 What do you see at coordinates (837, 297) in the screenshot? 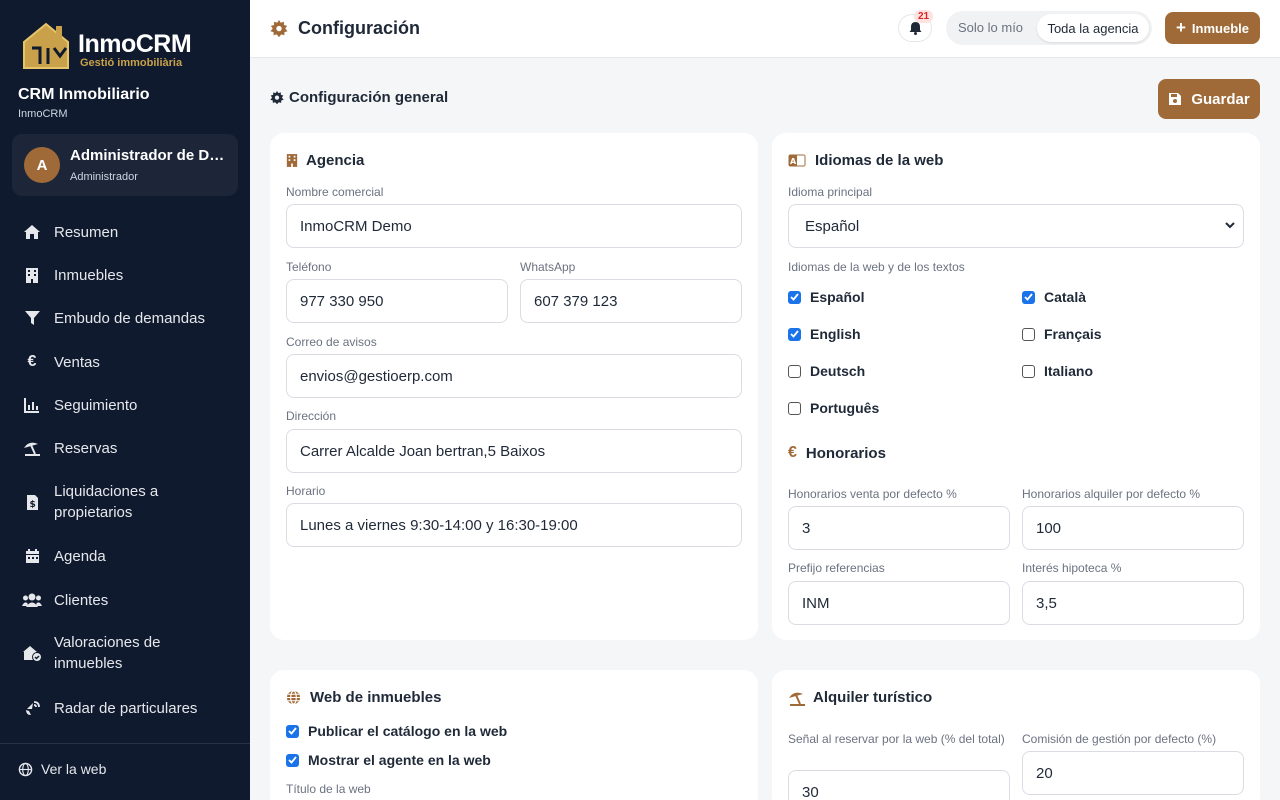
I see `lang-label: Español` at bounding box center [837, 297].